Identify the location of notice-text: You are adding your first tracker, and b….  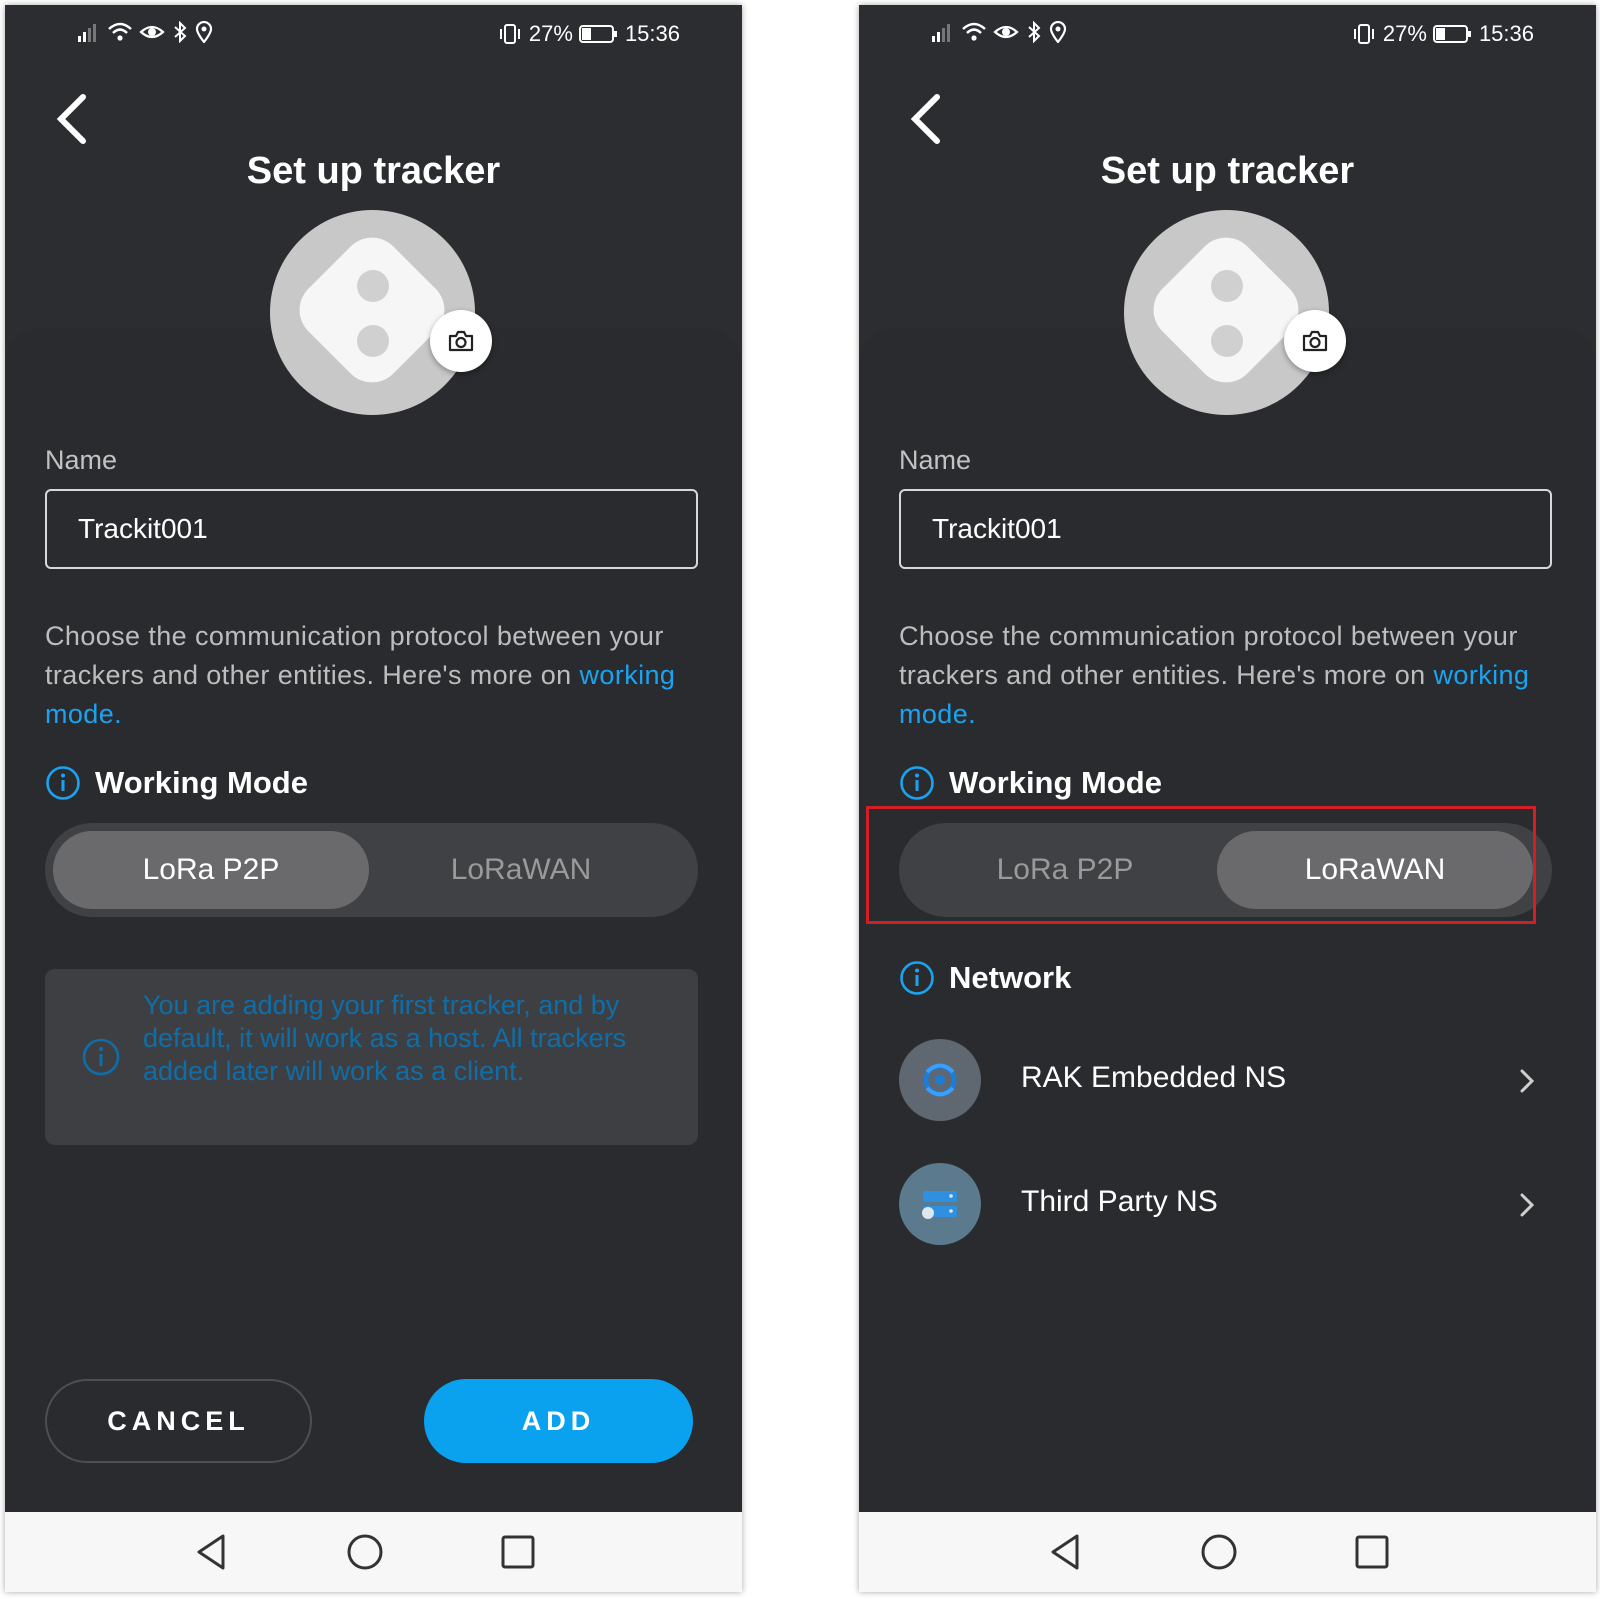
(385, 1038).